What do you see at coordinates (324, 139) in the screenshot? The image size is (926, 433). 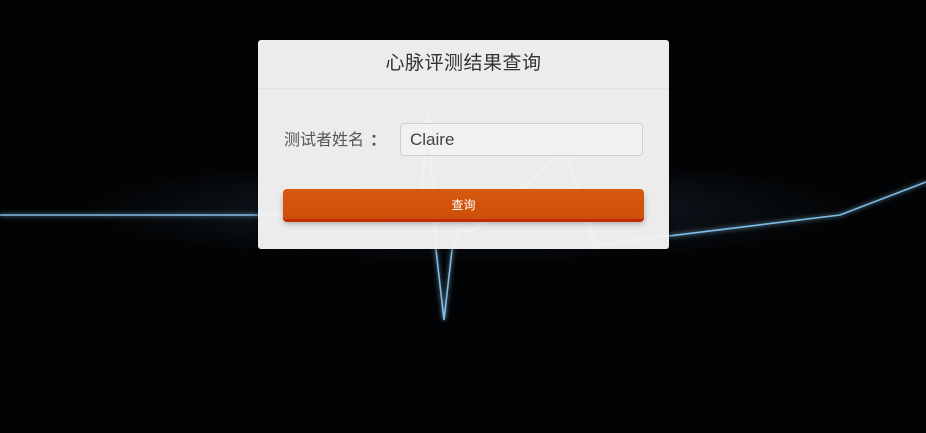 I see `name-label: 测试者姓名` at bounding box center [324, 139].